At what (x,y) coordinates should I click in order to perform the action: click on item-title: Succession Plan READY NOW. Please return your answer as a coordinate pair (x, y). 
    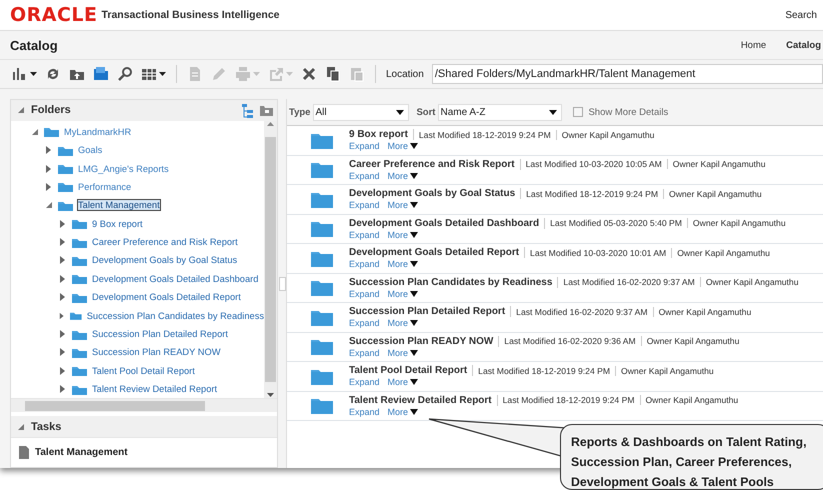
    Looking at the image, I should click on (424, 341).